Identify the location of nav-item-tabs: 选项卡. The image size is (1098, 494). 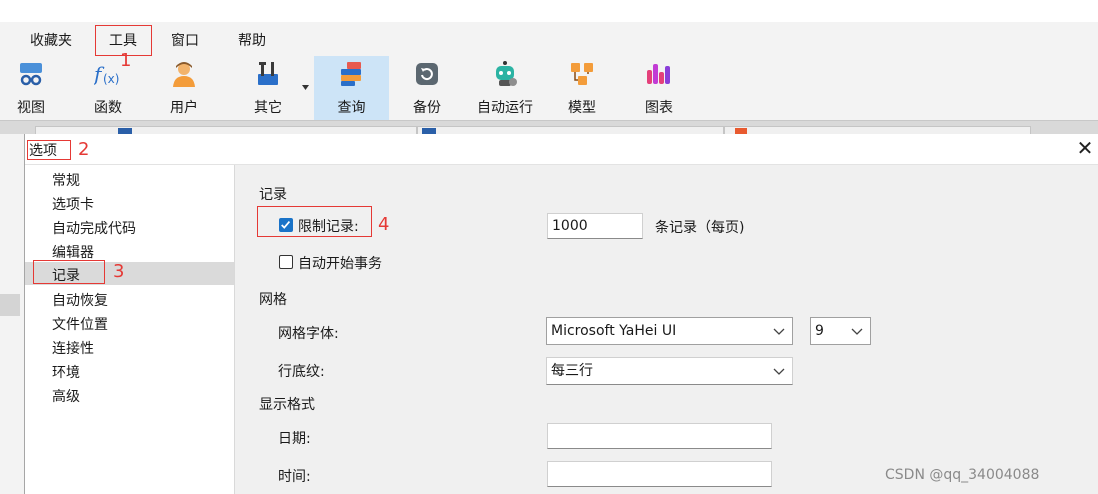
(73, 204).